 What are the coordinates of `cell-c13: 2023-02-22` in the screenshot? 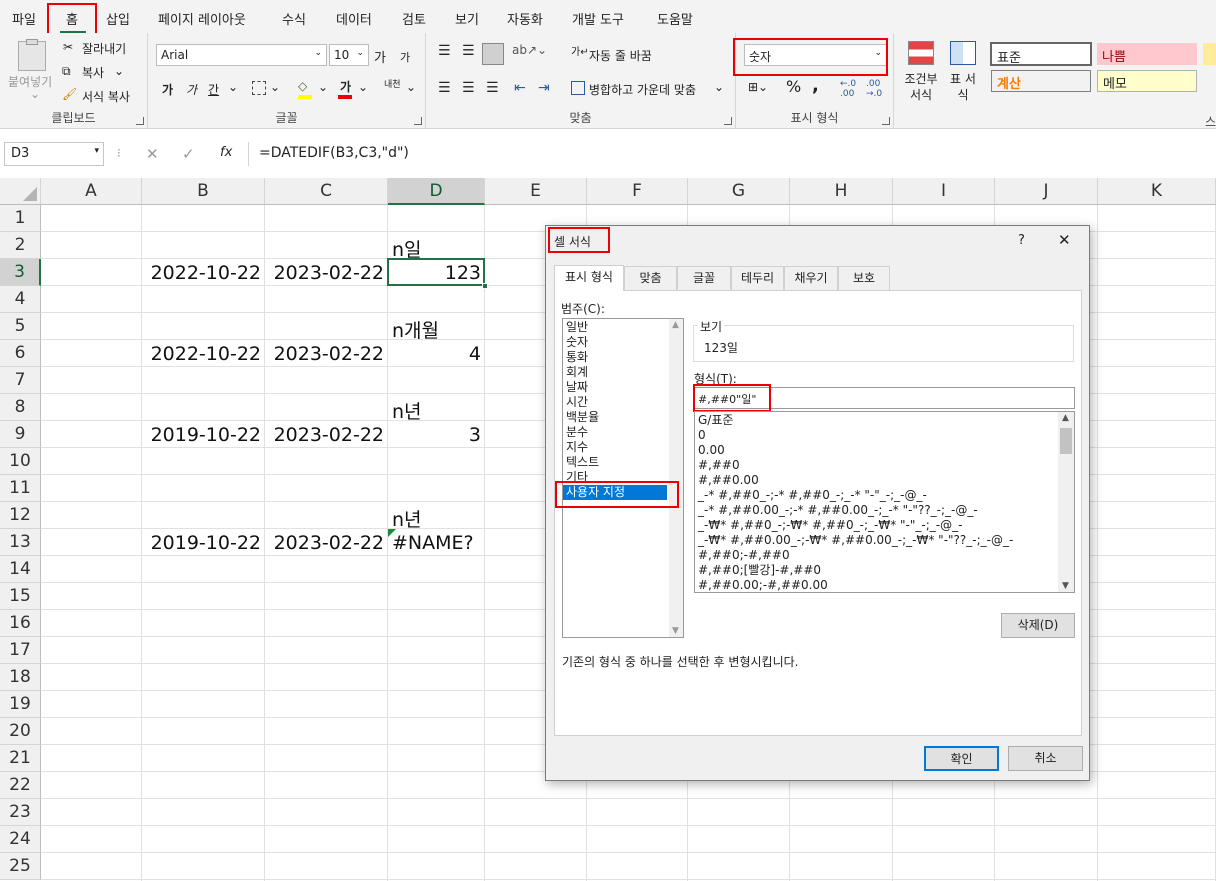 It's located at (329, 543).